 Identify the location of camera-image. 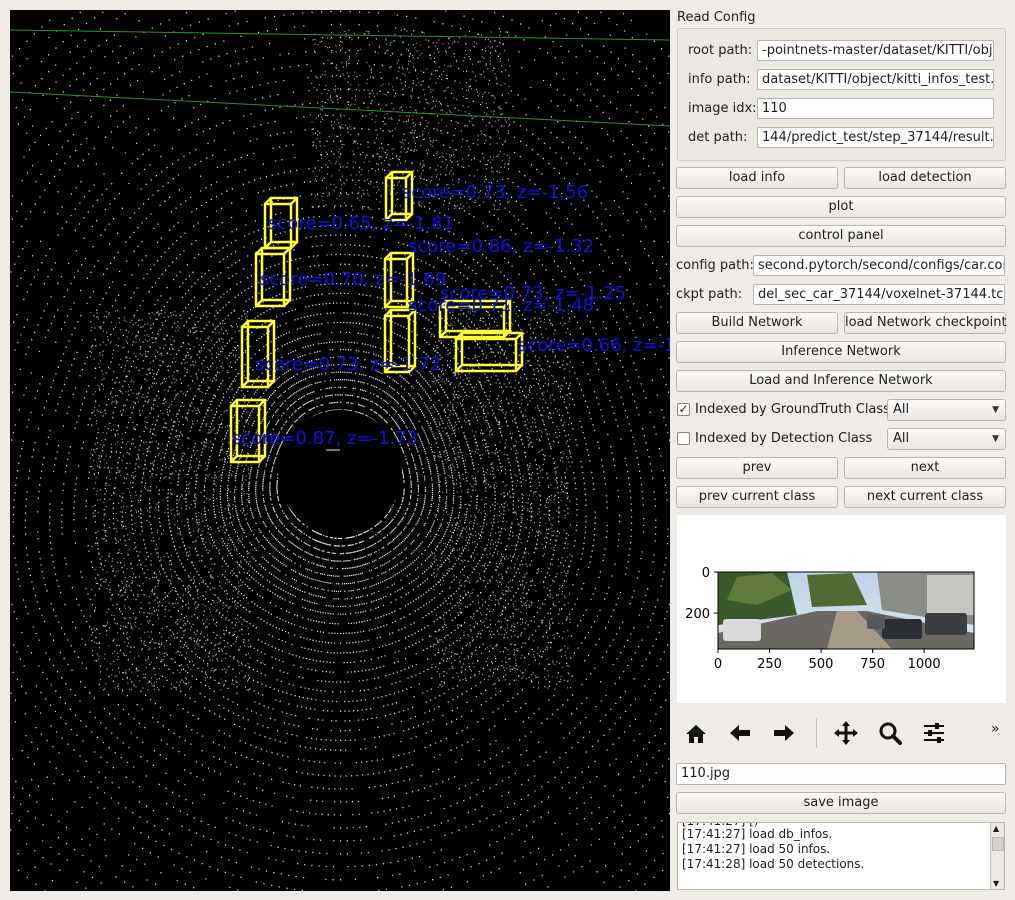
(846, 610).